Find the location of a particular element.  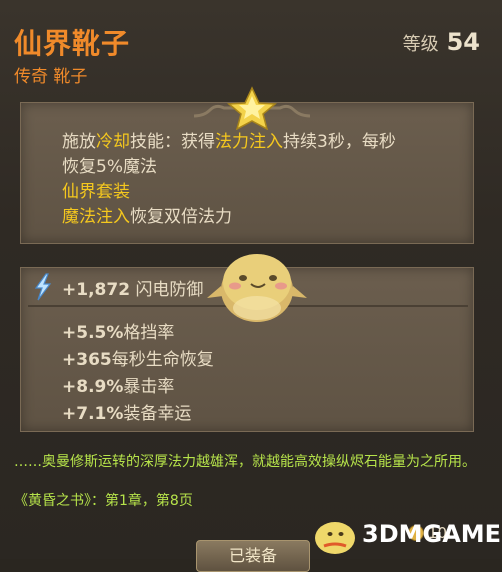

item-name: 仙界靴子 is located at coordinates (72, 43).